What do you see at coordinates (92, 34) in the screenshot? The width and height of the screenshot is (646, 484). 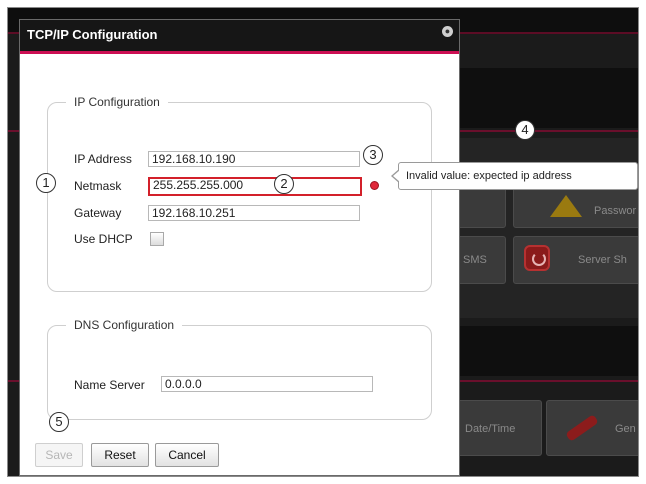 I see `dialog-title: TCP/IP Configuration` at bounding box center [92, 34].